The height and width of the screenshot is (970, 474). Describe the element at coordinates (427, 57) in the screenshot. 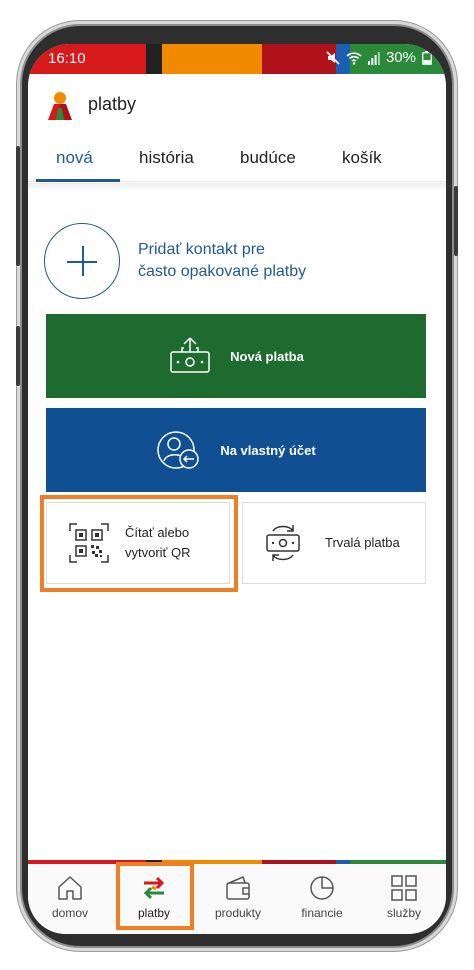

I see `battery-icon` at that location.